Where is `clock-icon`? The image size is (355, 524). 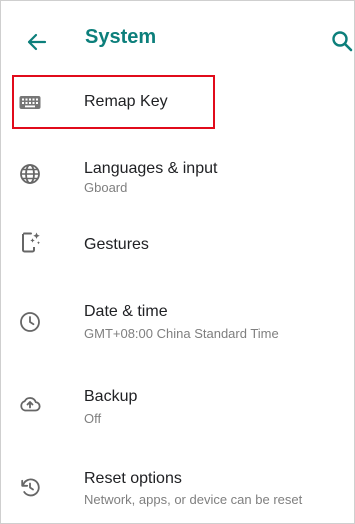
clock-icon is located at coordinates (30, 322).